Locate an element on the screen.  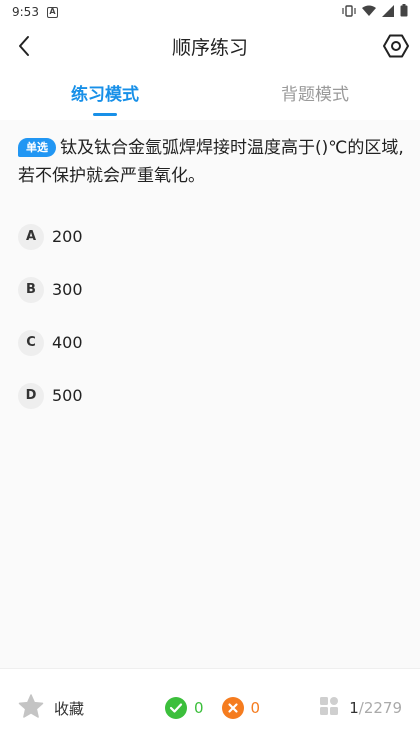
option-d: D 500 is located at coordinates (210, 395).